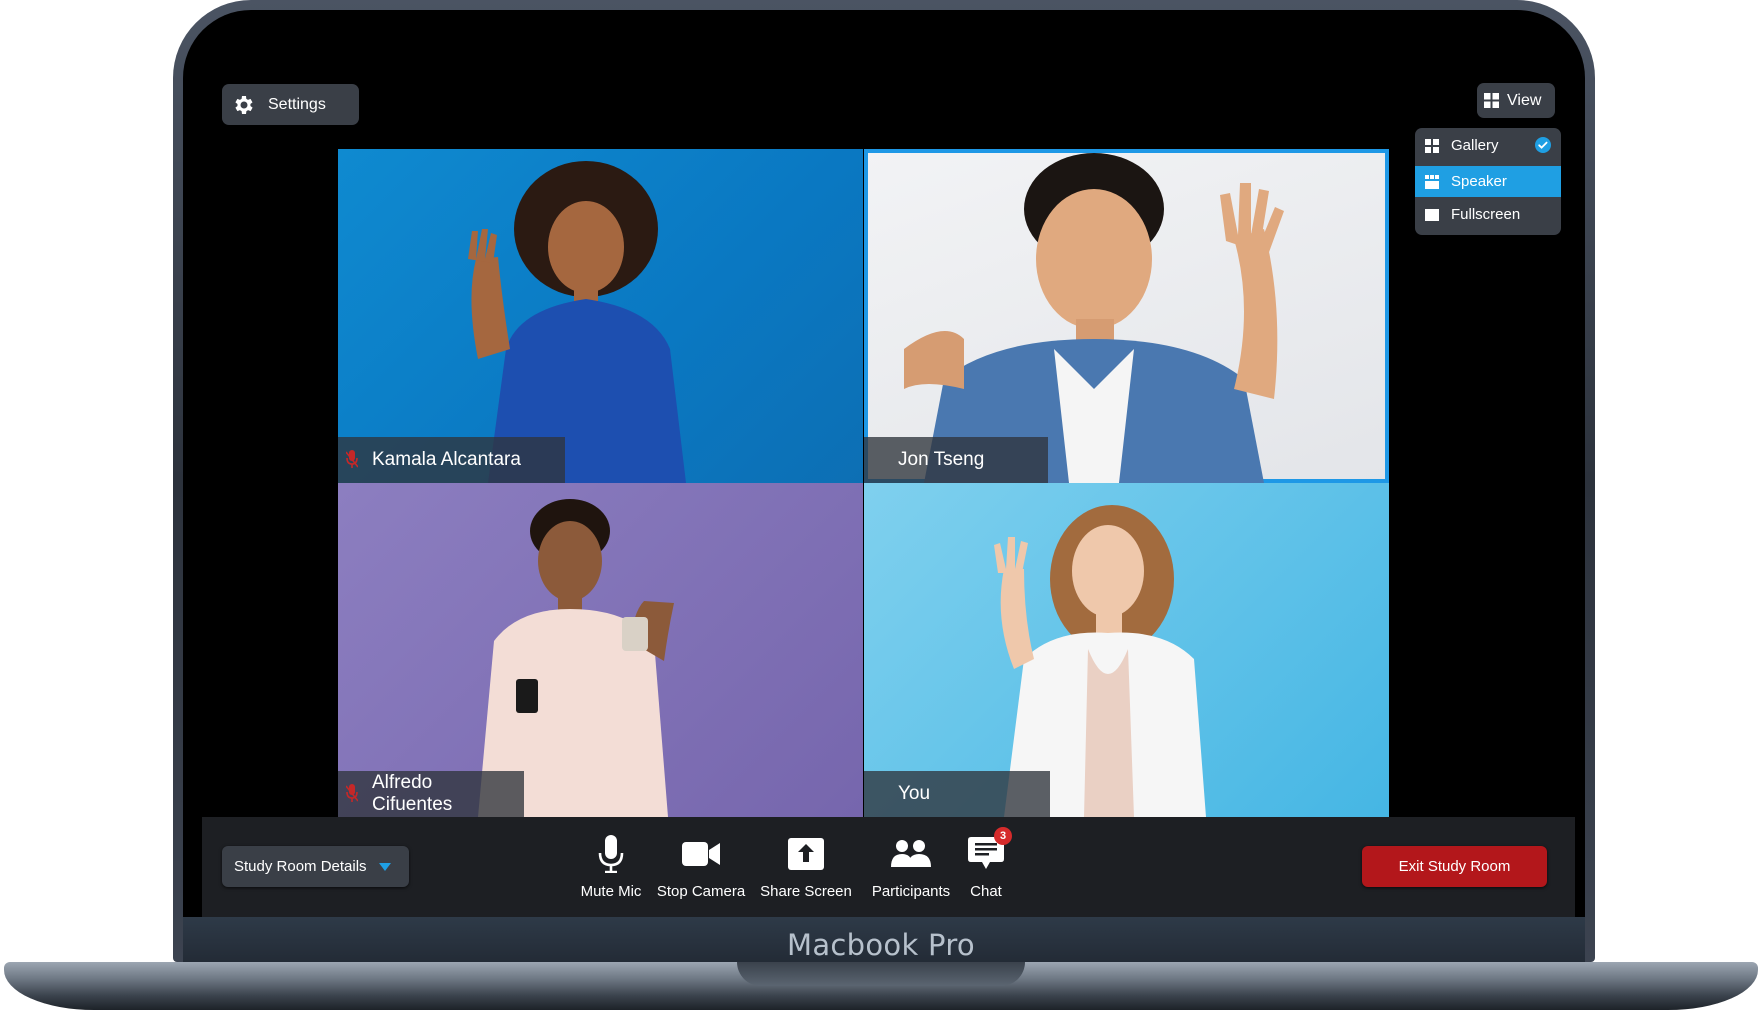 This screenshot has width=1762, height=1022. I want to click on video-tile-participant: Kamala Alcantara, so click(600, 316).